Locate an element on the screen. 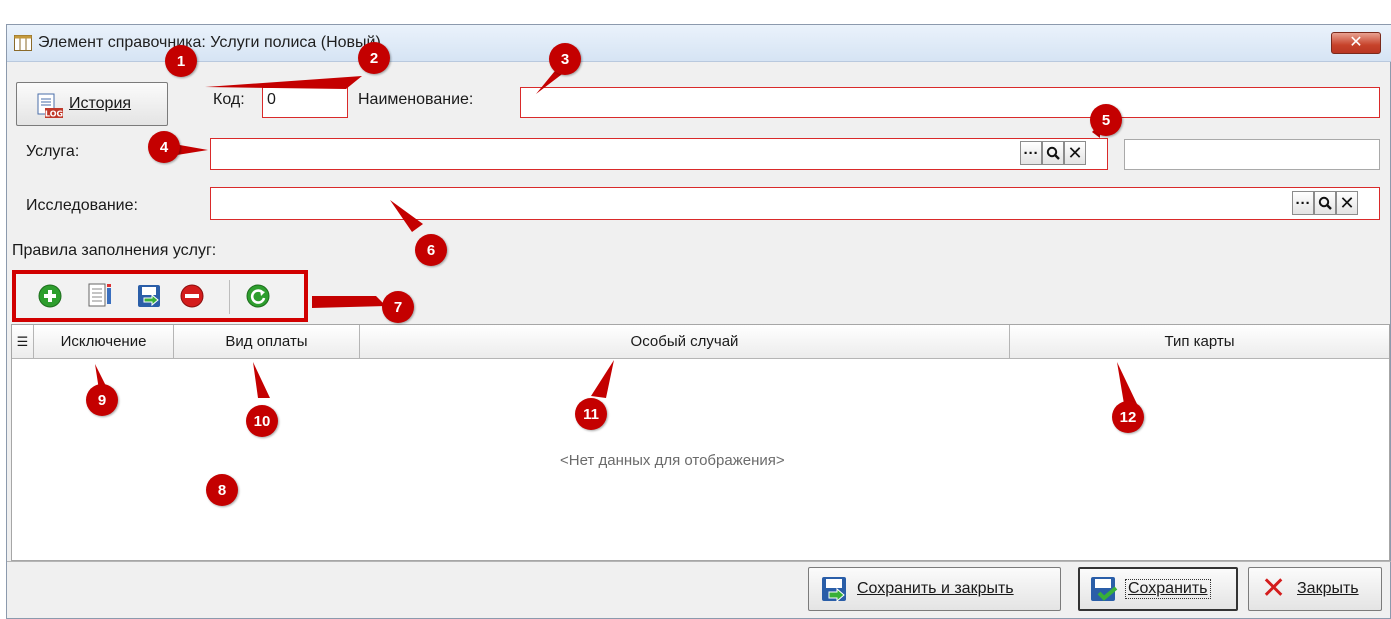 The height and width of the screenshot is (619, 1391). callout-7: 7 is located at coordinates (398, 307).